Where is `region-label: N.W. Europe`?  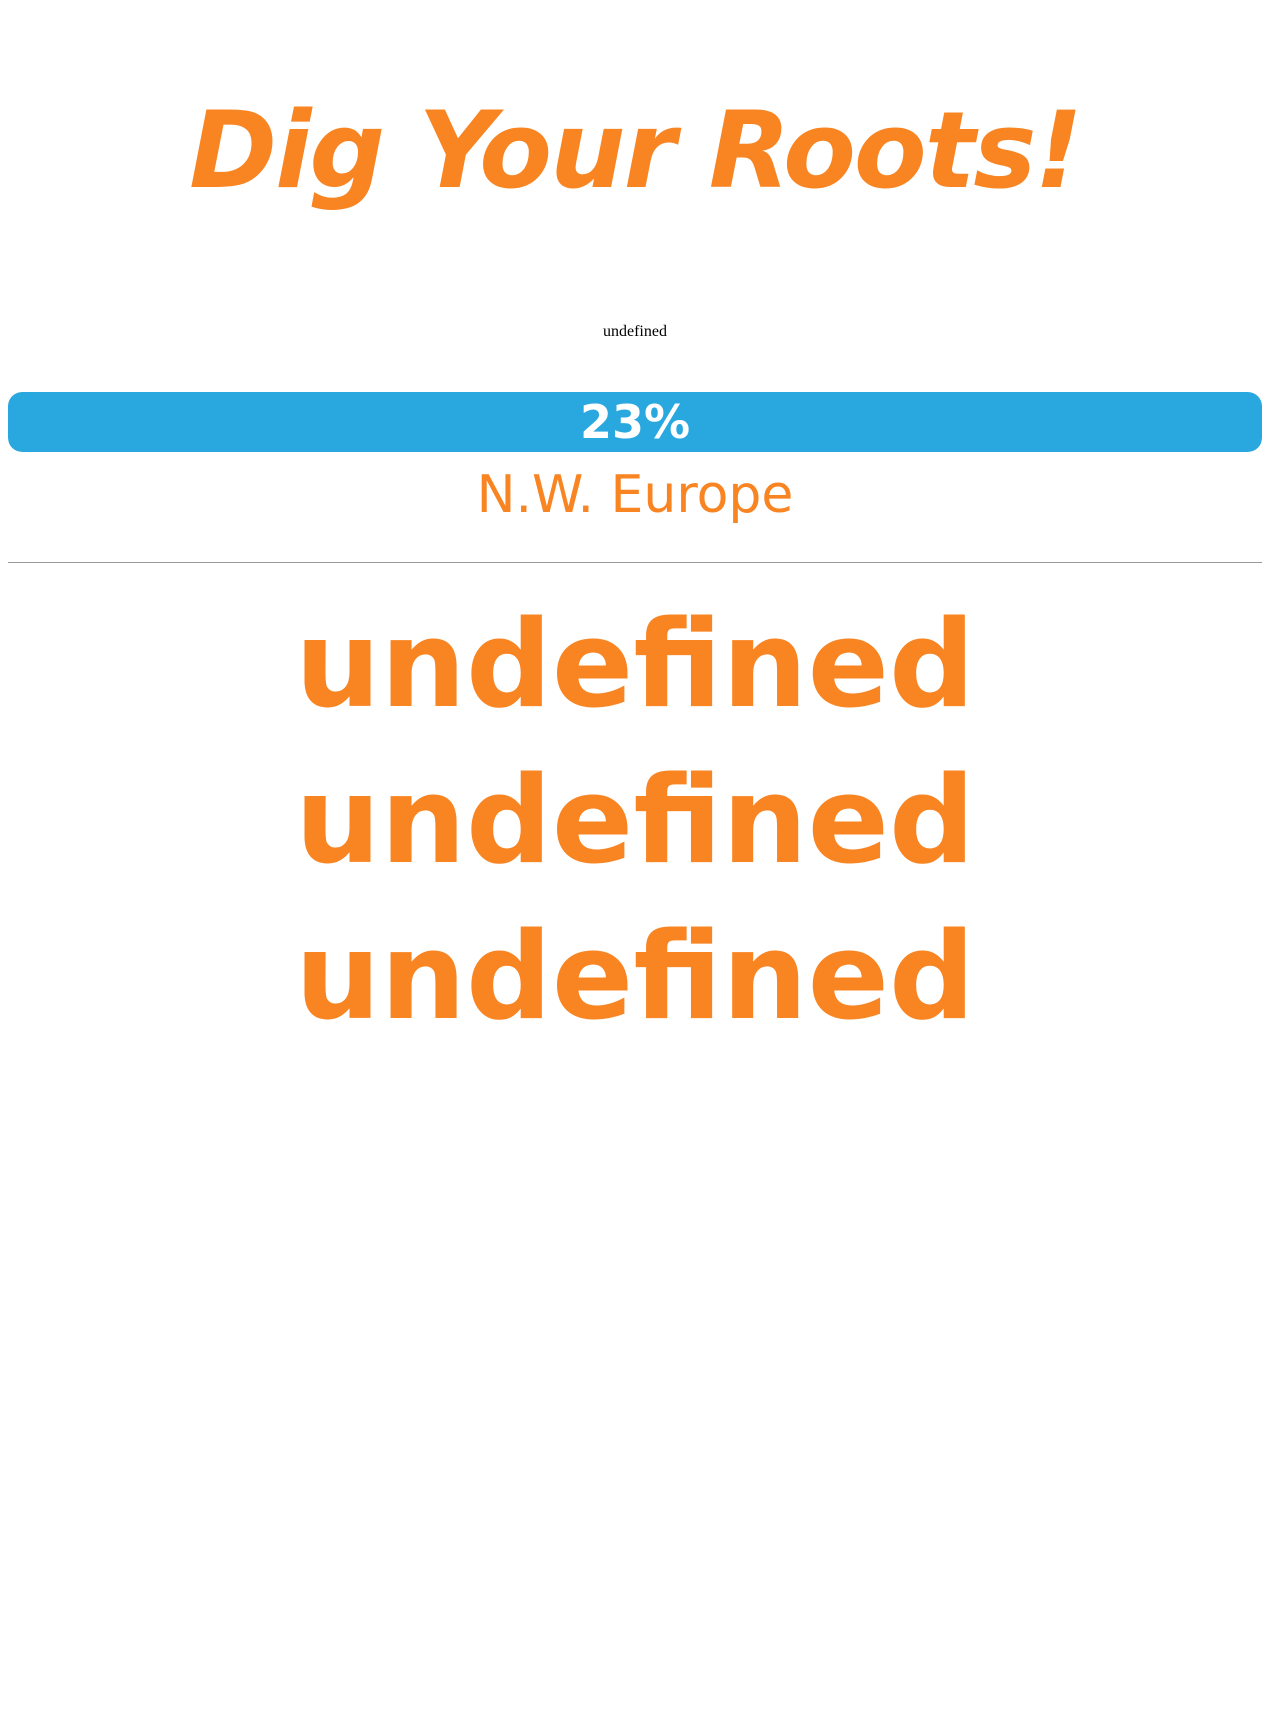
region-label: N.W. Europe is located at coordinates (635, 495).